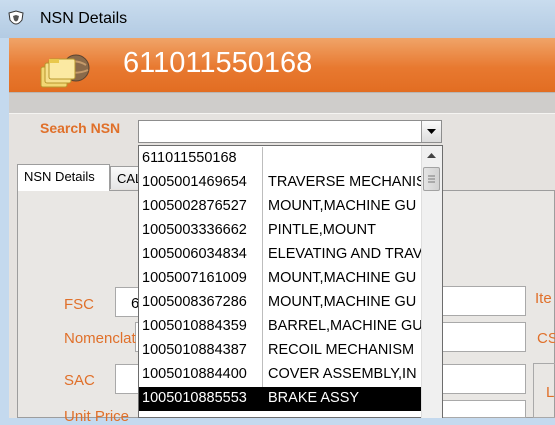 This screenshot has width=555, height=425. What do you see at coordinates (342, 255) in the screenshot?
I see `option-description: ELEVATING AND TRAV` at bounding box center [342, 255].